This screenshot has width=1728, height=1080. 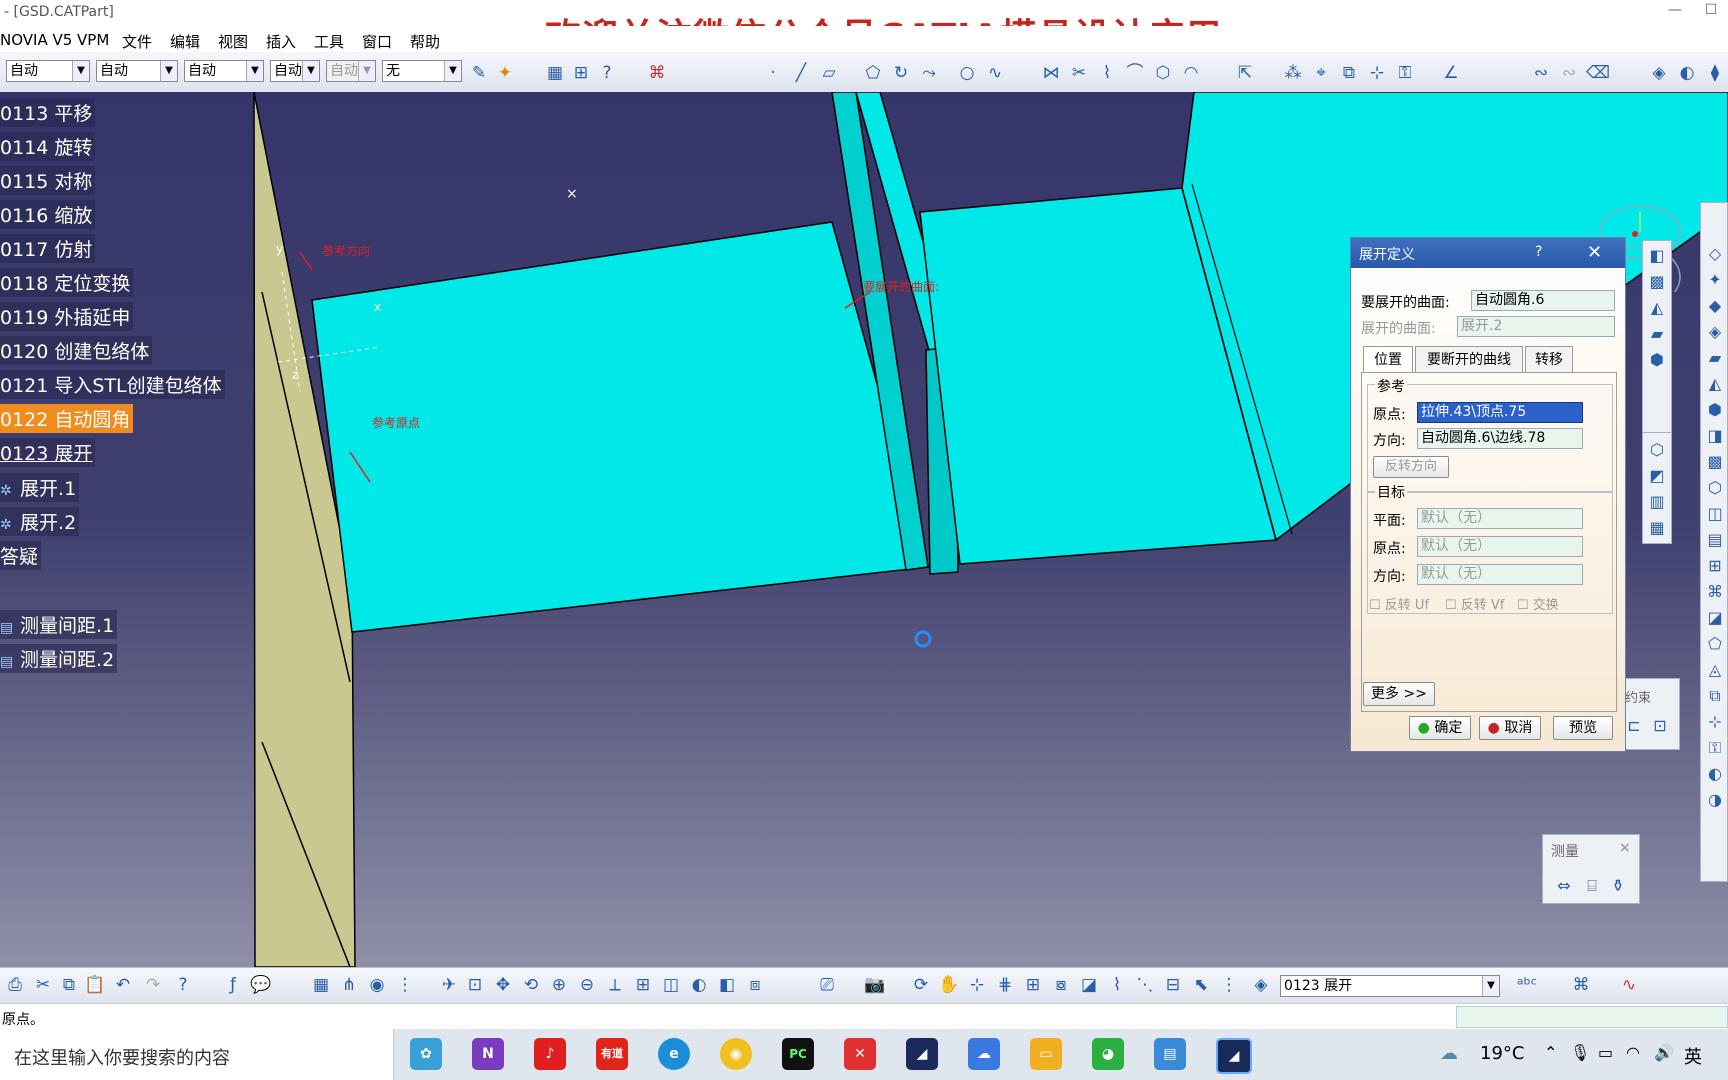 What do you see at coordinates (1715, 436) in the screenshot?
I see `palette-tool-icon: ◨` at bounding box center [1715, 436].